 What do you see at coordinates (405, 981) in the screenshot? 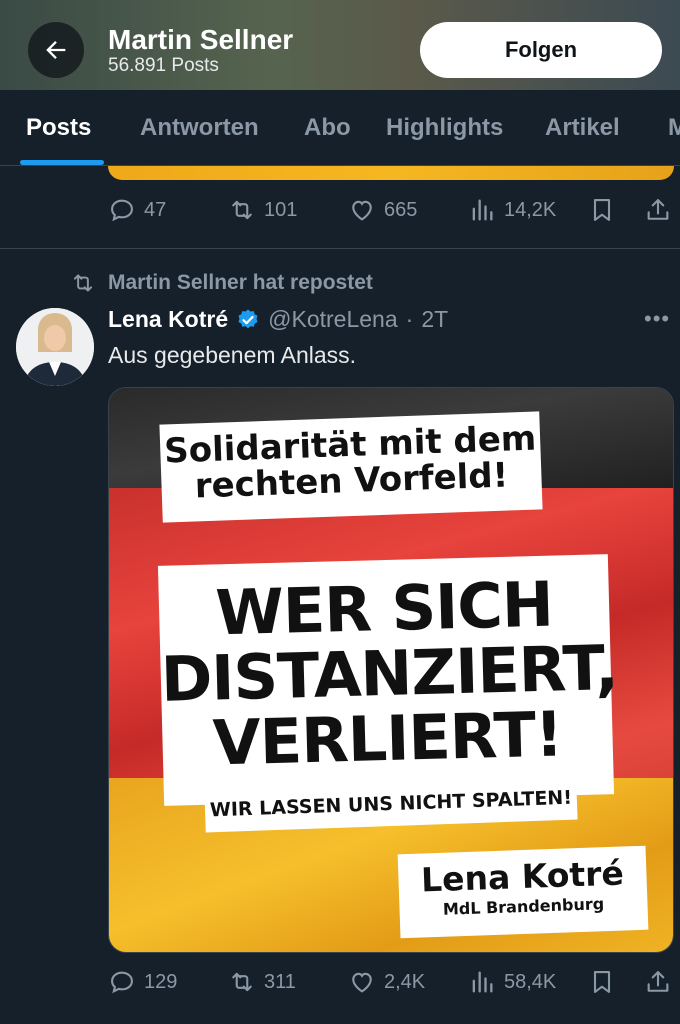
I see `like-count: 2,4K` at bounding box center [405, 981].